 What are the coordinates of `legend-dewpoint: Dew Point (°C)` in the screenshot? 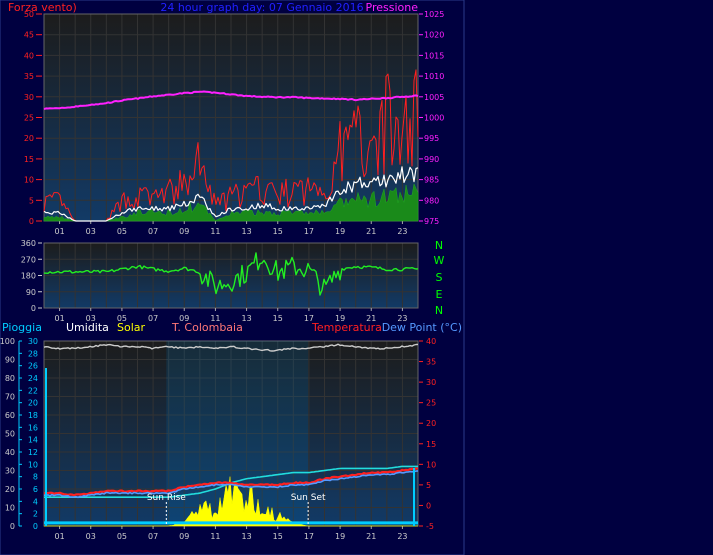 It's located at (422, 327).